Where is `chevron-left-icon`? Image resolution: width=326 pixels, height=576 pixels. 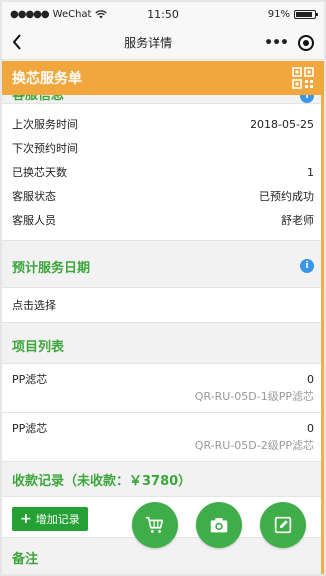
chevron-left-icon is located at coordinates (16, 41).